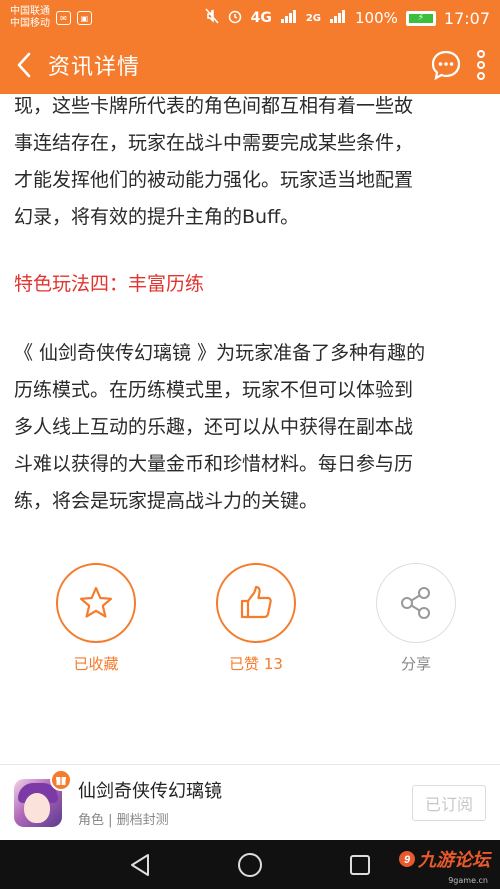 The width and height of the screenshot is (500, 889). Describe the element at coordinates (214, 390) in the screenshot. I see `text-line: 历练模式。在历练模式里，玩家不但可以体验到` at that location.